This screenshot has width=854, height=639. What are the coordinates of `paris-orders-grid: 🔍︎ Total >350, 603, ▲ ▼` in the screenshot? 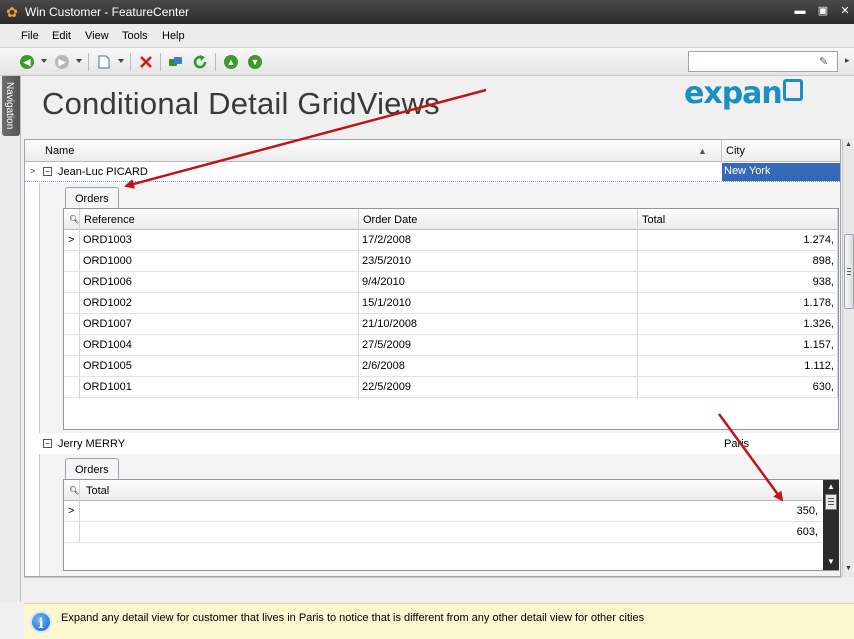 It's located at (451, 525).